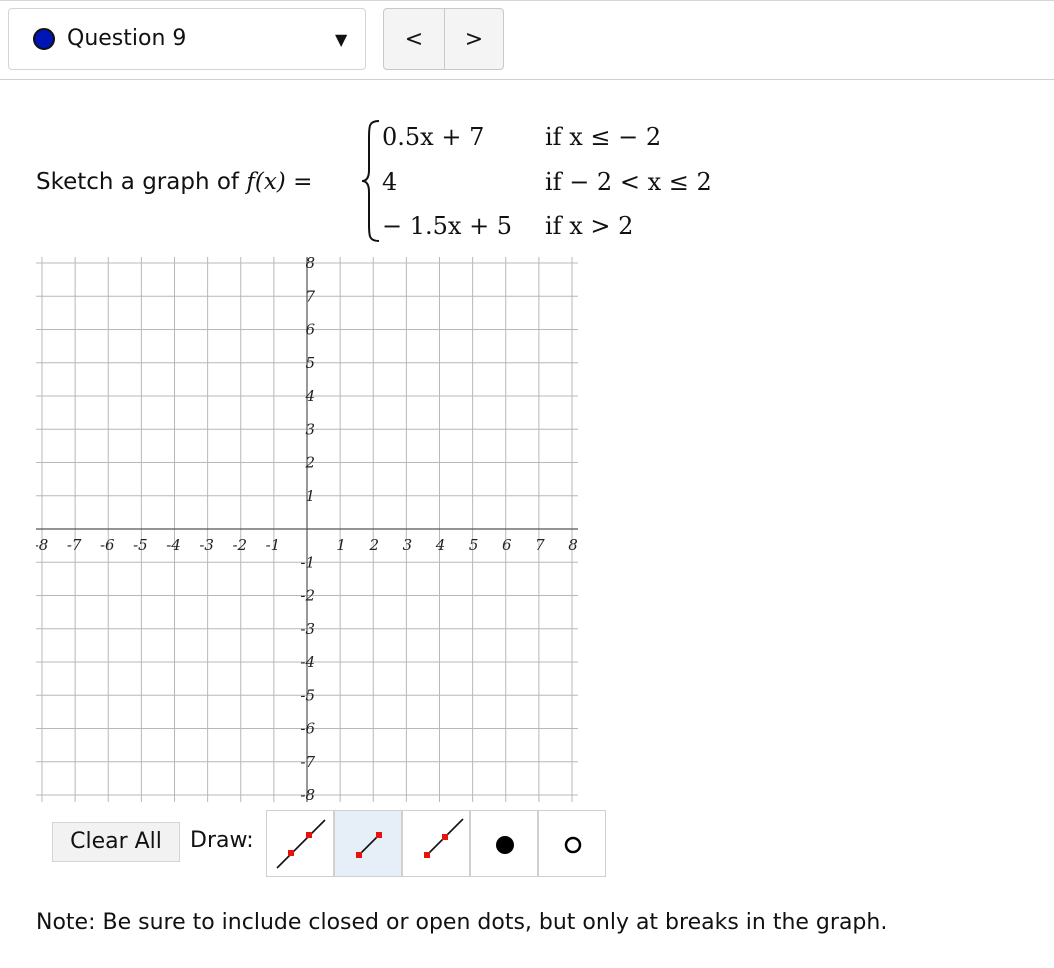 The image size is (1054, 968). I want to click on clear-all-button: Clear All, so click(116, 842).